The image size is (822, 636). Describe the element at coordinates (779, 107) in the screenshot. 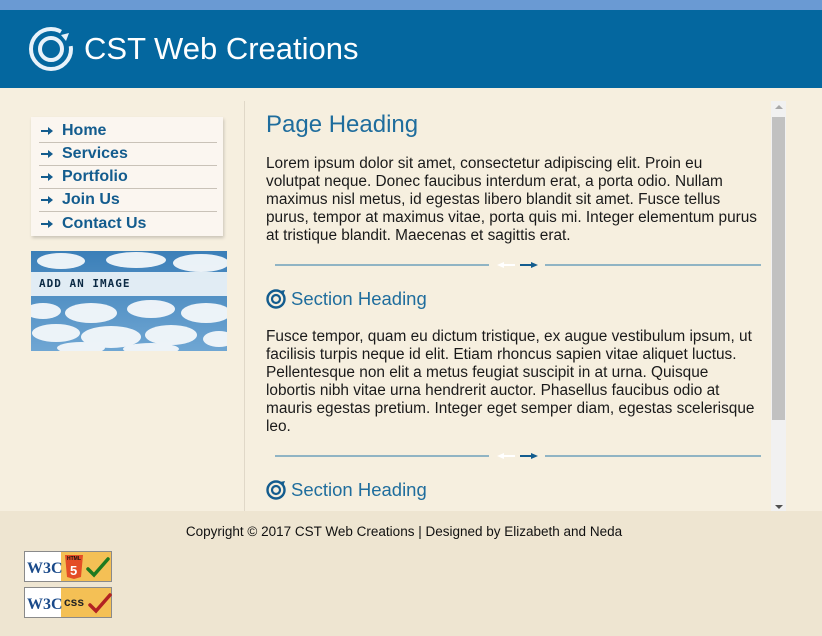

I see `scroll-up-arrow-icon` at that location.